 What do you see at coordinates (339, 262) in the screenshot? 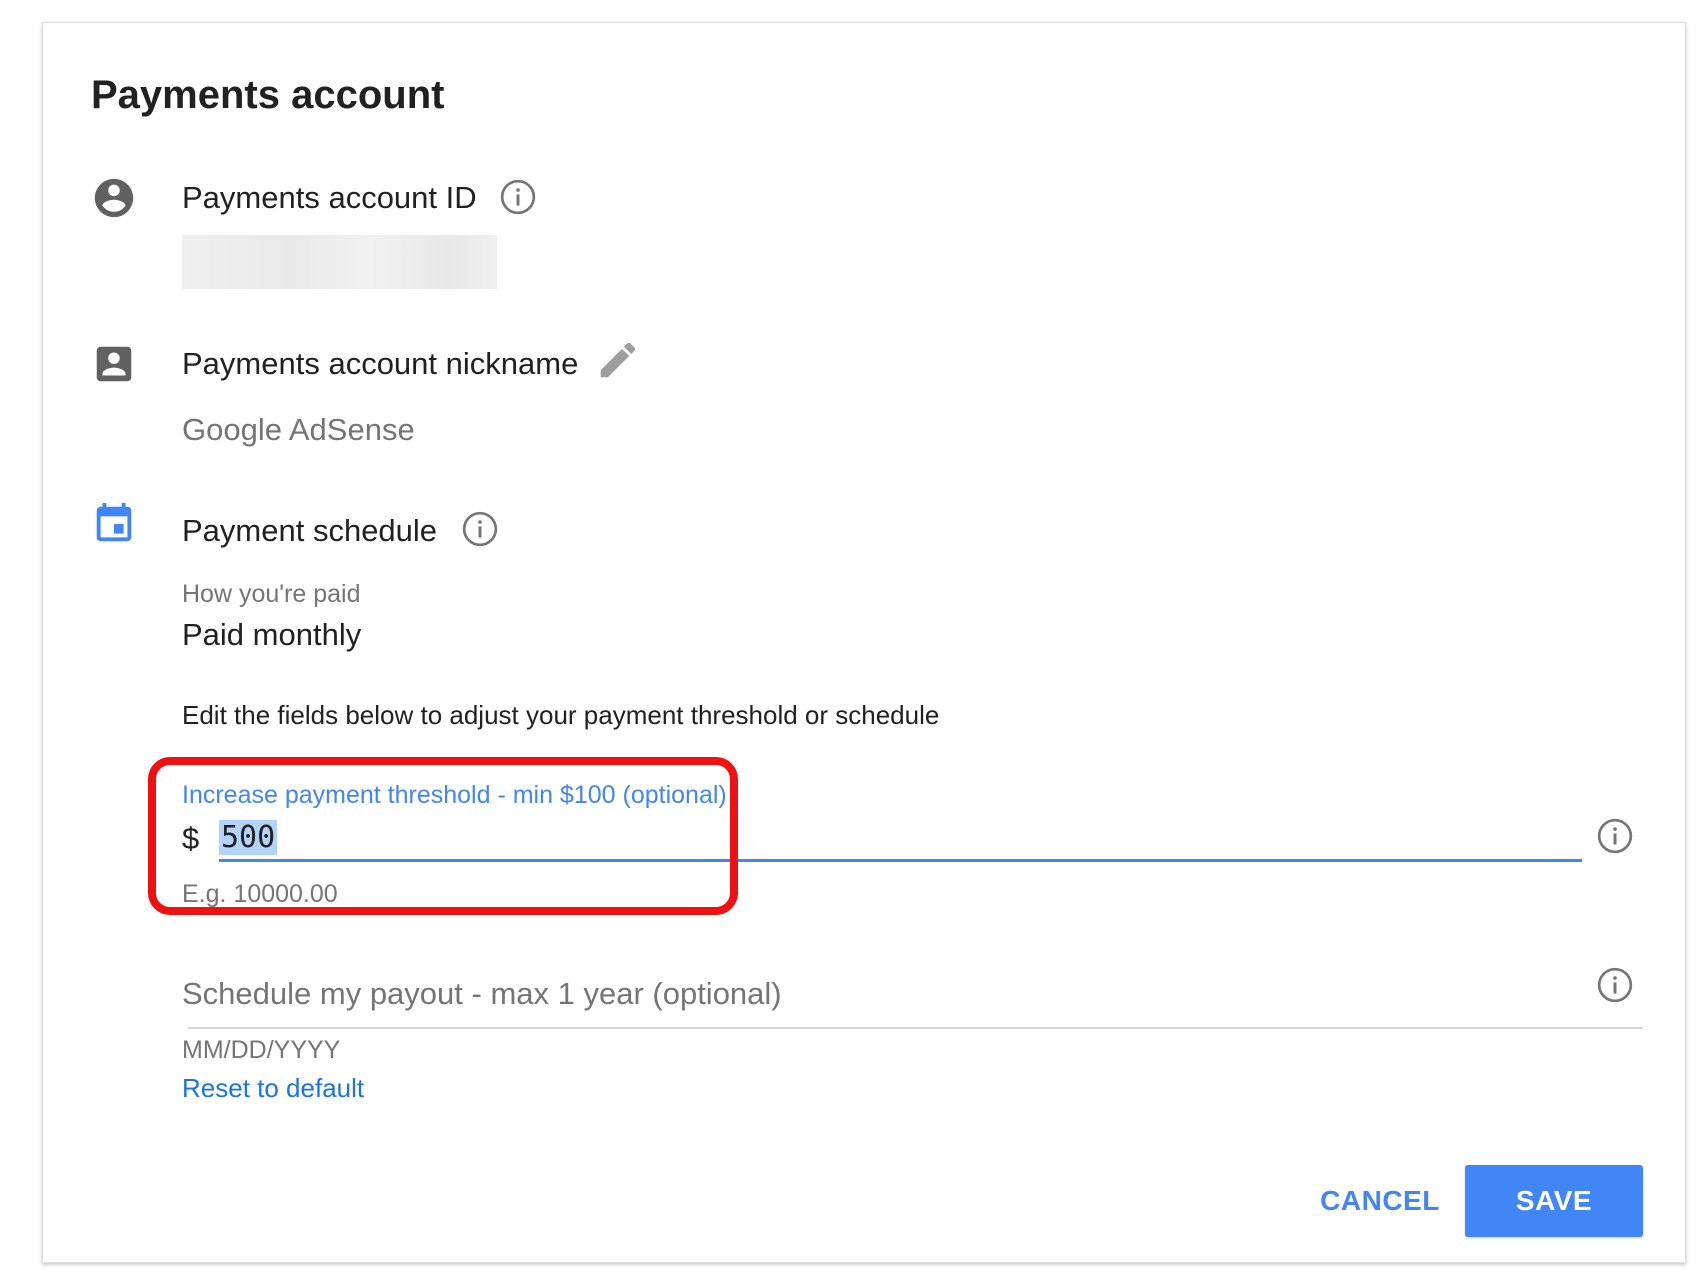
I see `account-id-value-redacted` at bounding box center [339, 262].